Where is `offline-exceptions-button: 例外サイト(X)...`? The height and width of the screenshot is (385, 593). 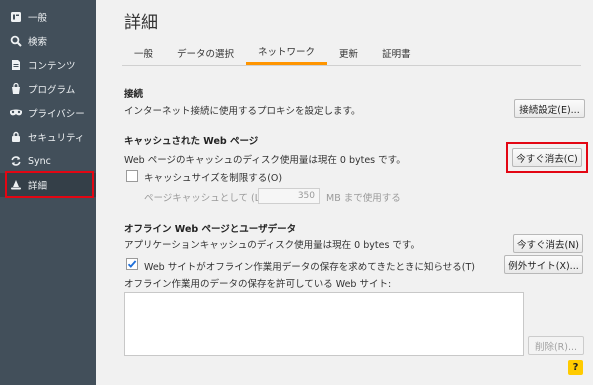 offline-exceptions-button: 例外サイト(X)... is located at coordinates (543, 264).